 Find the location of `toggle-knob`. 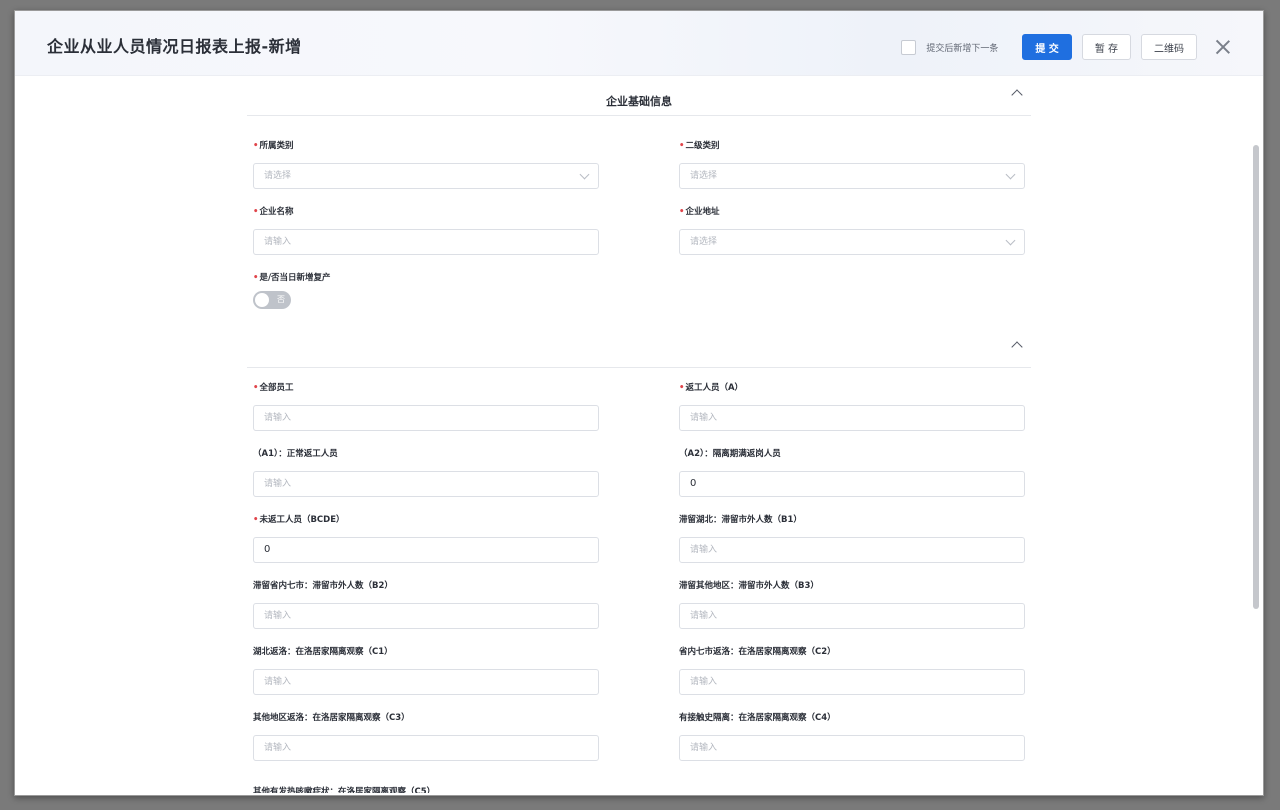

toggle-knob is located at coordinates (262, 300).